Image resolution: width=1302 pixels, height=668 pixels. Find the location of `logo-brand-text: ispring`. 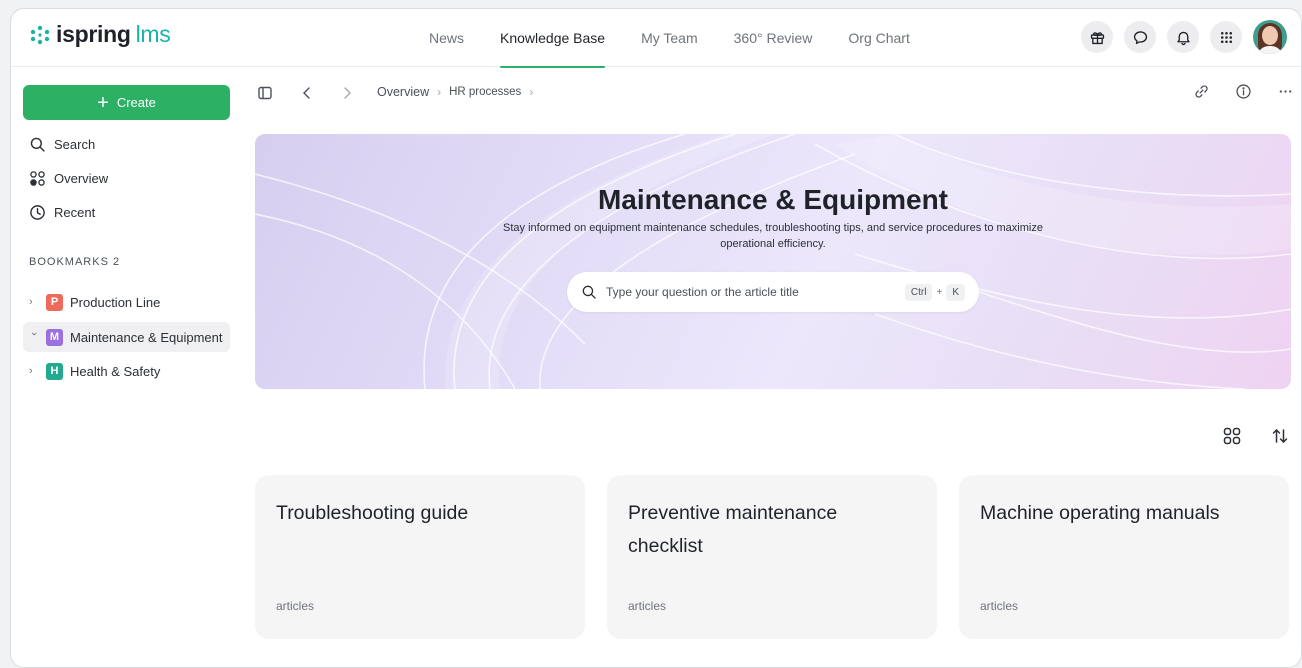

logo-brand-text: ispring is located at coordinates (93, 34).